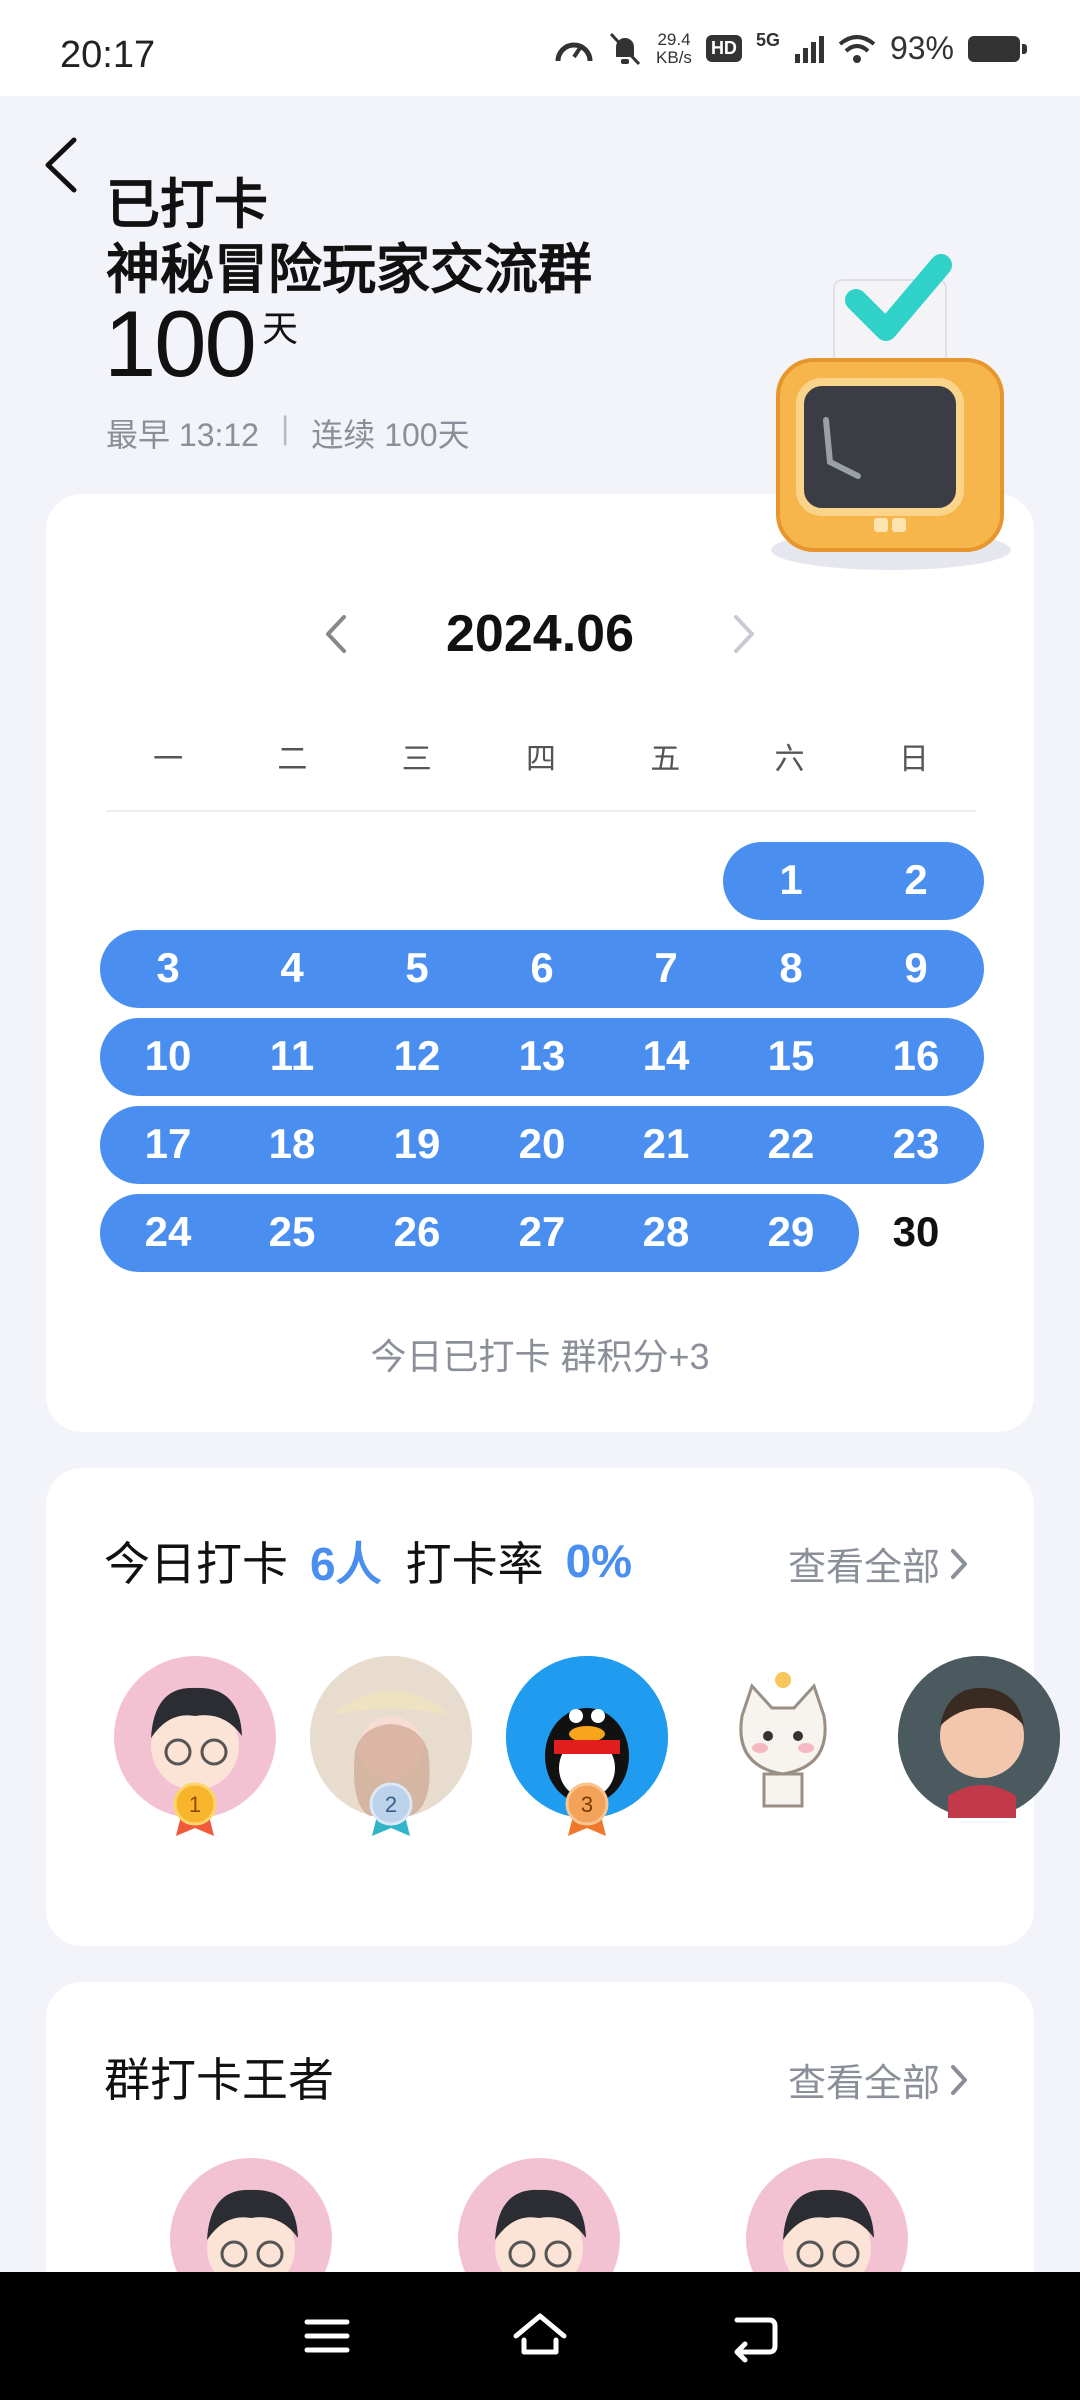  What do you see at coordinates (625, 48) in the screenshot?
I see `mute-bell-icon` at bounding box center [625, 48].